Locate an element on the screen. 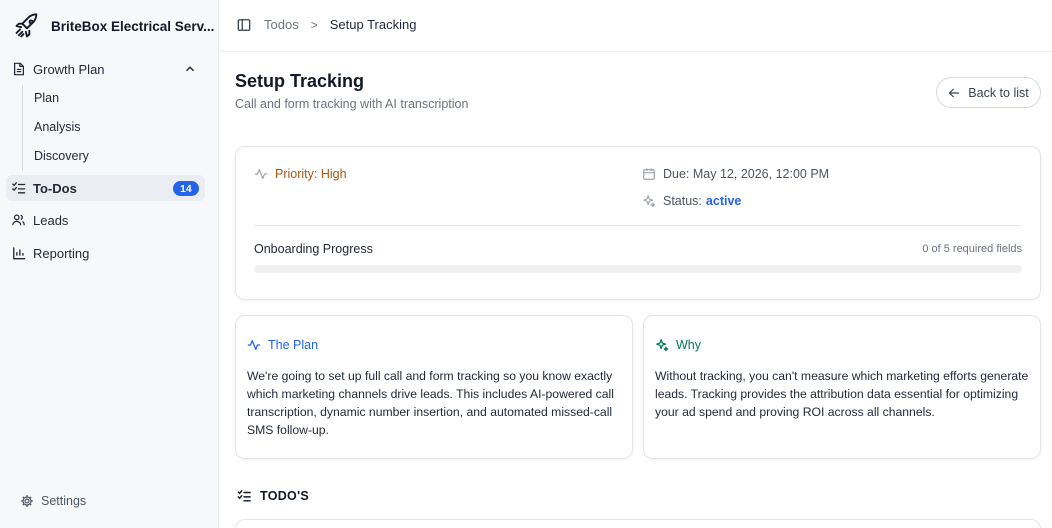 The width and height of the screenshot is (1052, 528). top-bar: Todos > Setup Tracking is located at coordinates (636, 26).